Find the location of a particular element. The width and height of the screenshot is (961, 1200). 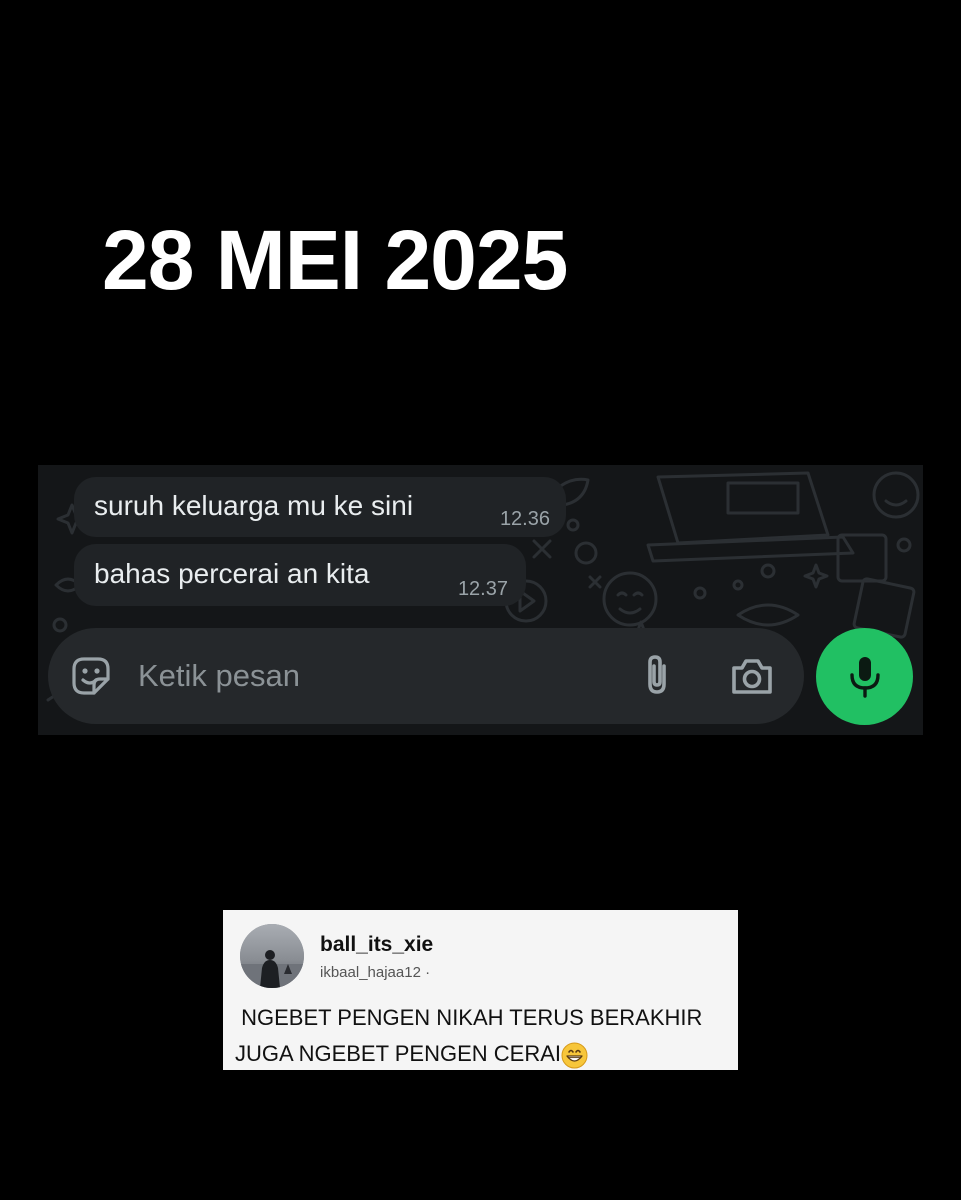

comment-text-line: NGEBET PENGEN NIKAH TERUS BERAKHIR is located at coordinates (469, 1017).